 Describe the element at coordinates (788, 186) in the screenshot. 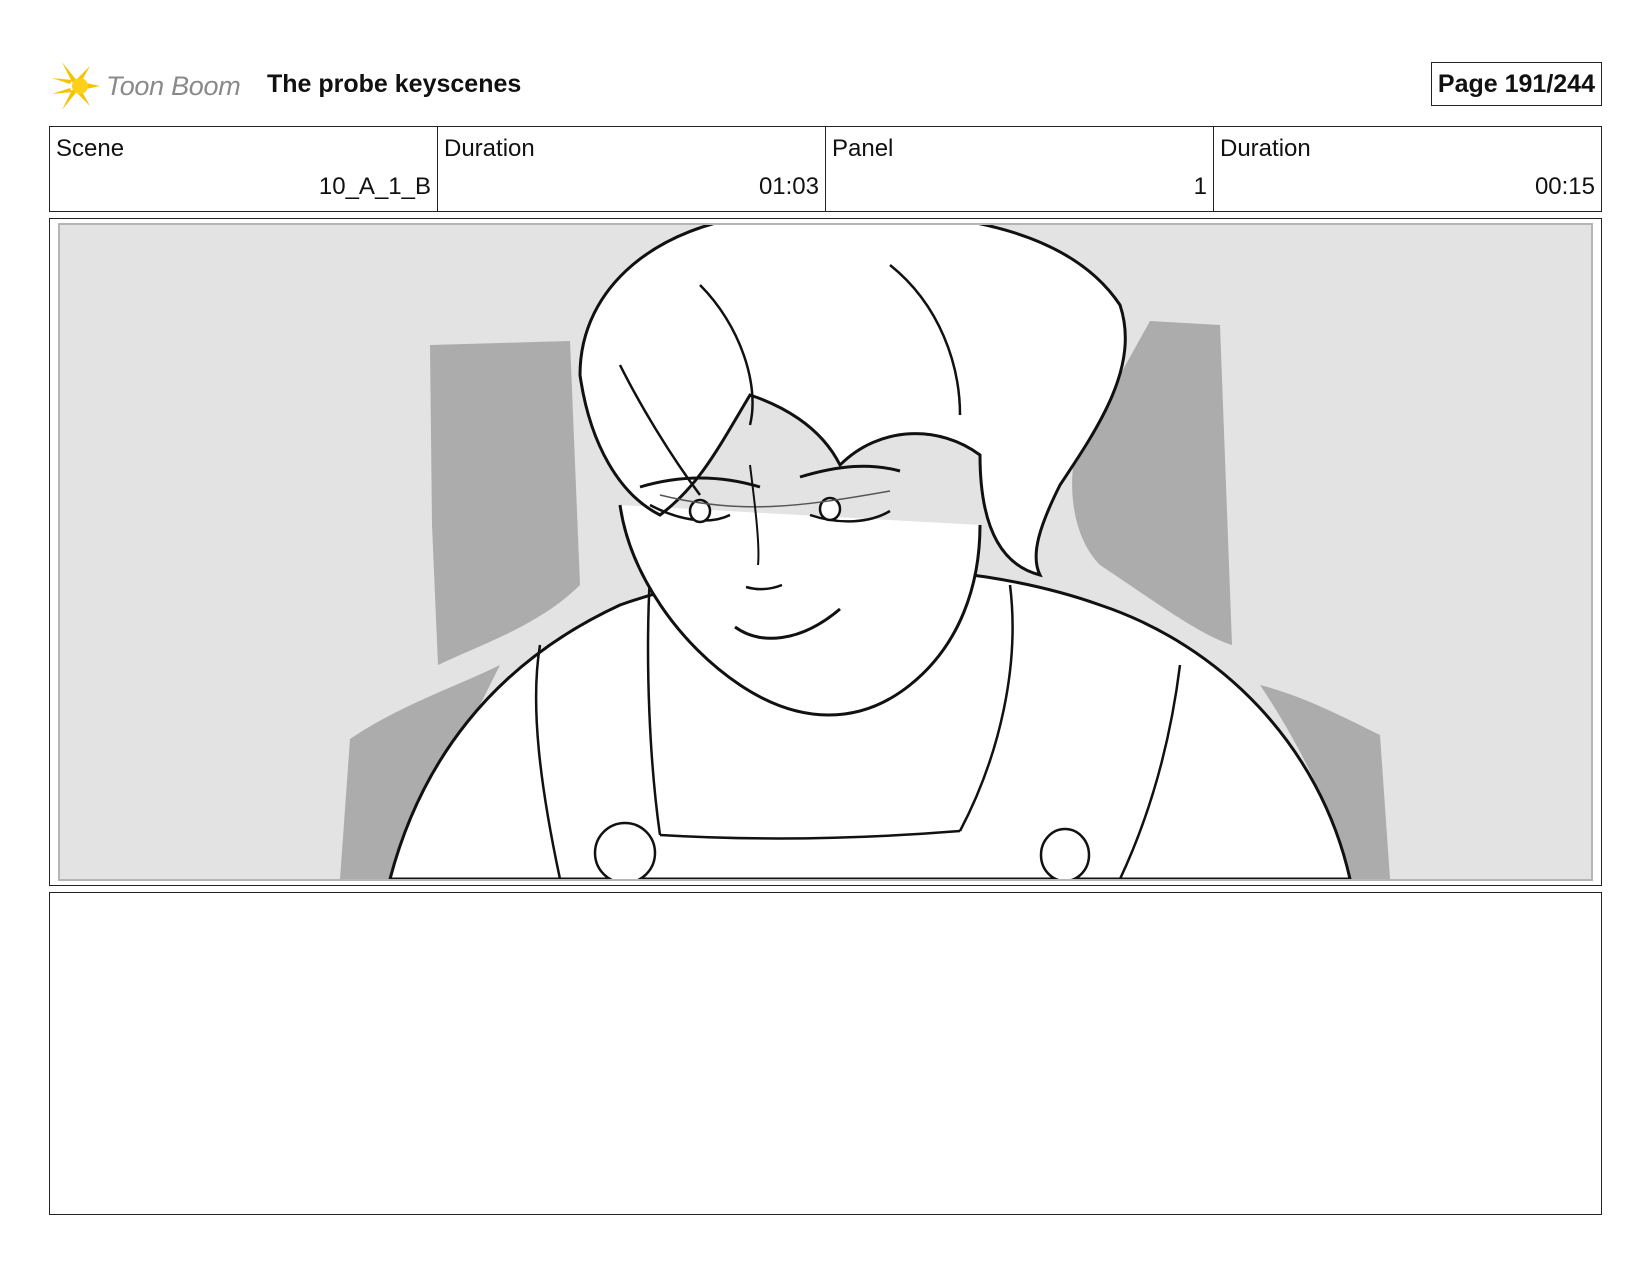

I see `scene-duration-value: 01:03` at that location.